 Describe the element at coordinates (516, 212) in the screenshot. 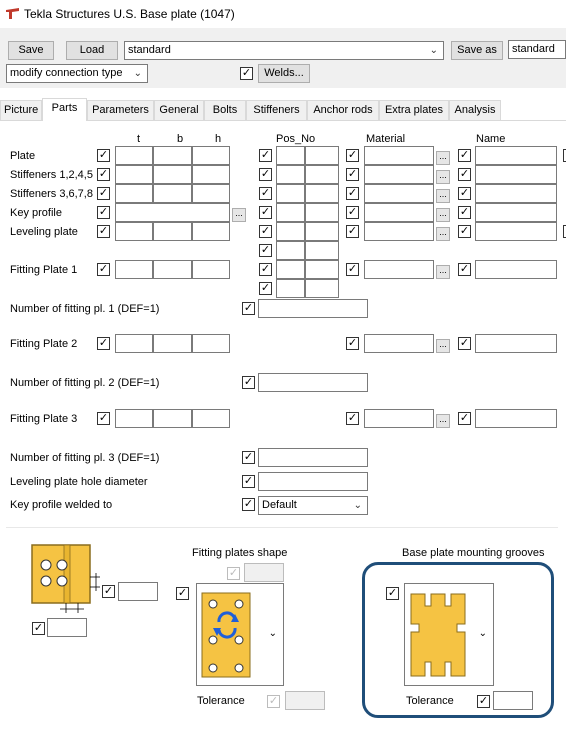

I see `key-name-input` at that location.